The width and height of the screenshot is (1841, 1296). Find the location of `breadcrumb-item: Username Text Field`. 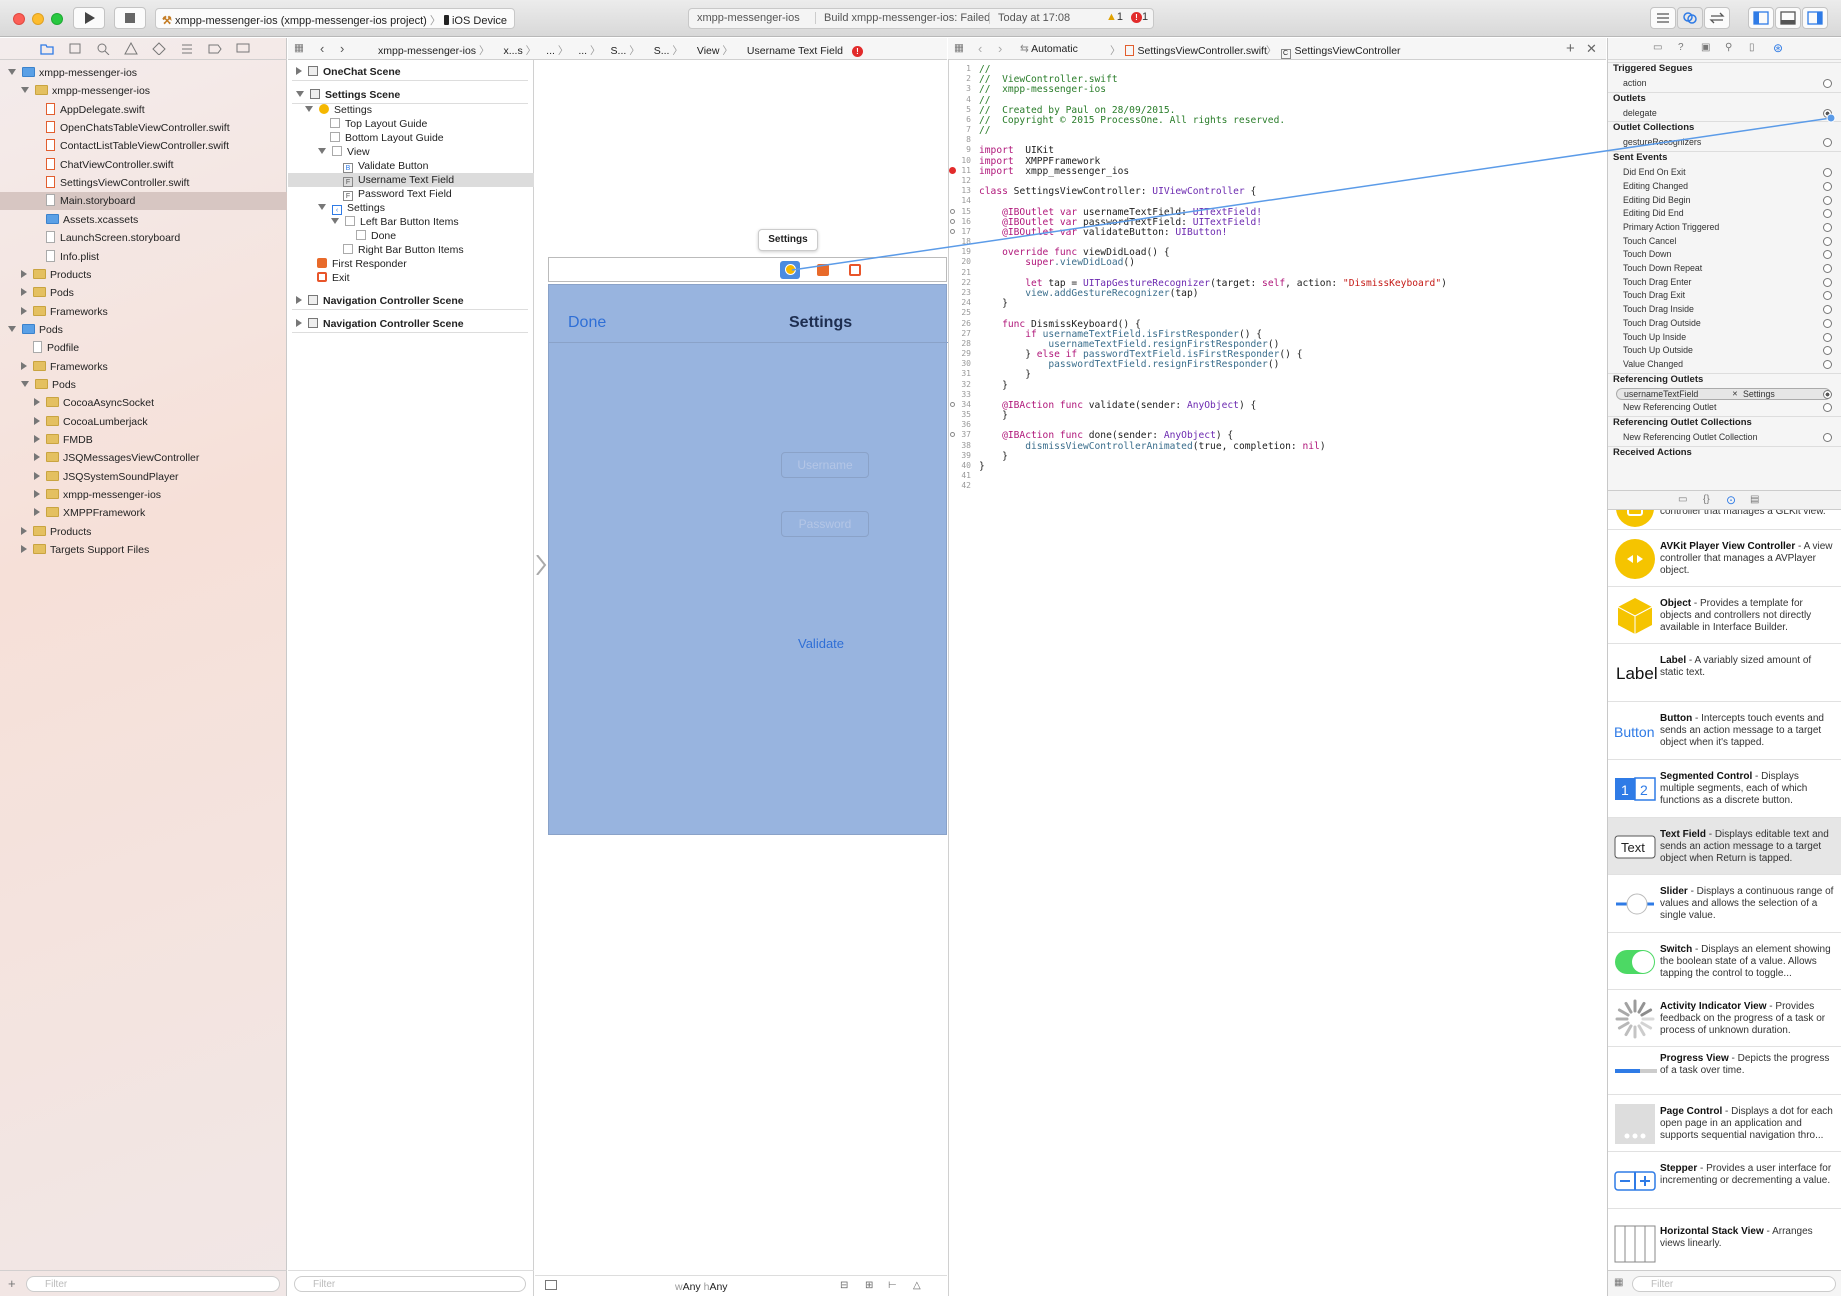

breadcrumb-item: Username Text Field is located at coordinates (795, 51).